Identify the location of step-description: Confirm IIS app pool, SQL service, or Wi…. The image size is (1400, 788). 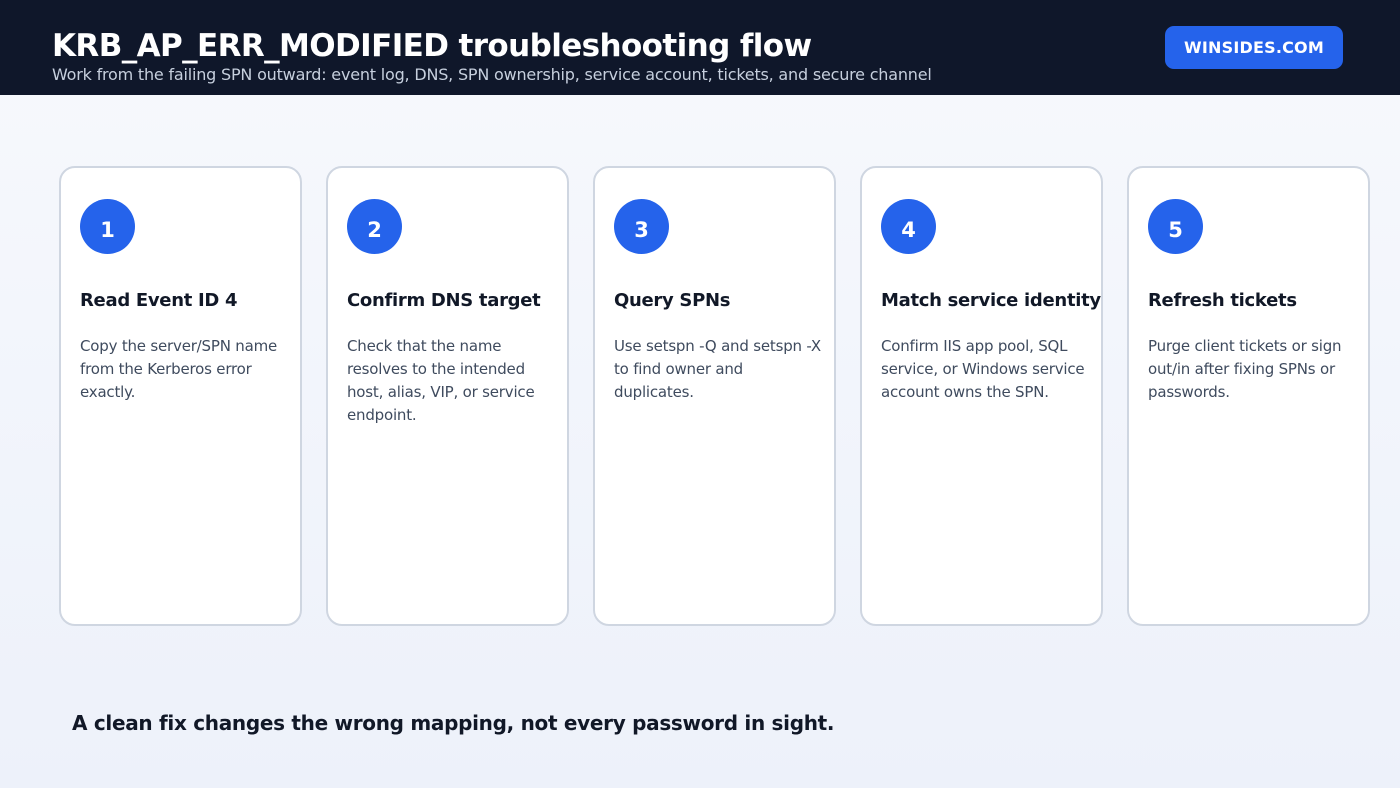
(983, 369).